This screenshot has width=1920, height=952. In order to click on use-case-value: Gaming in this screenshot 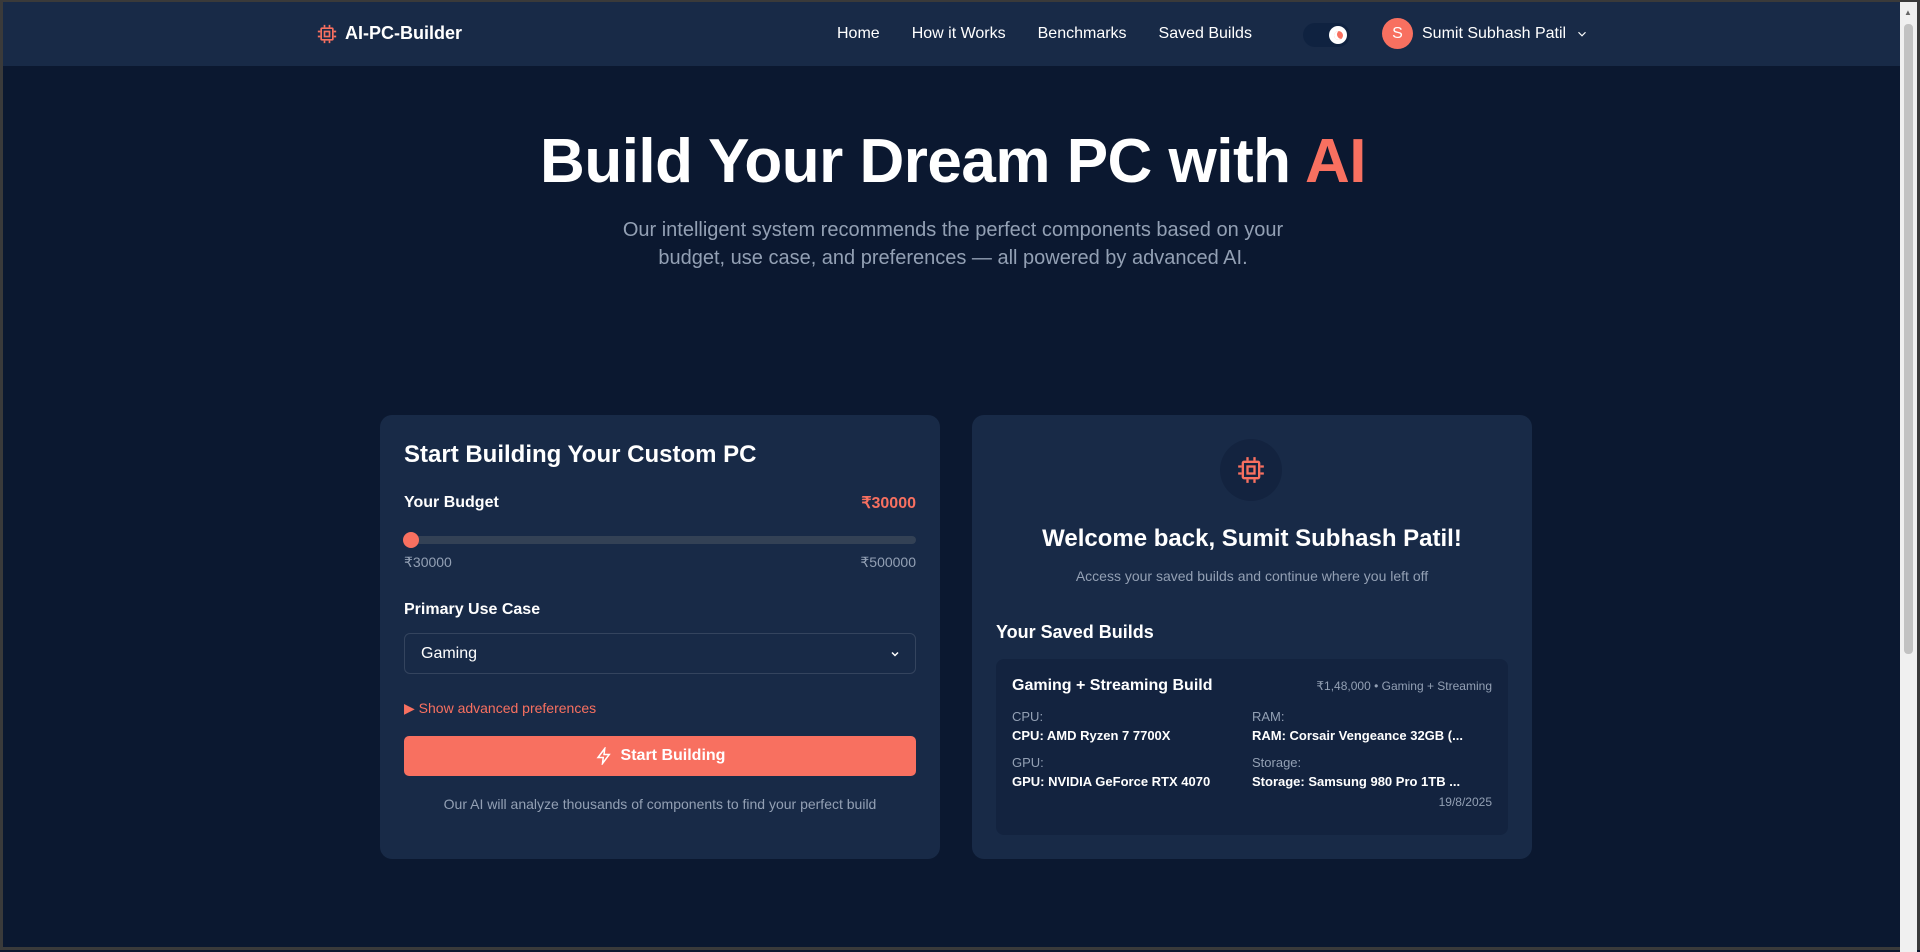, I will do `click(449, 653)`.